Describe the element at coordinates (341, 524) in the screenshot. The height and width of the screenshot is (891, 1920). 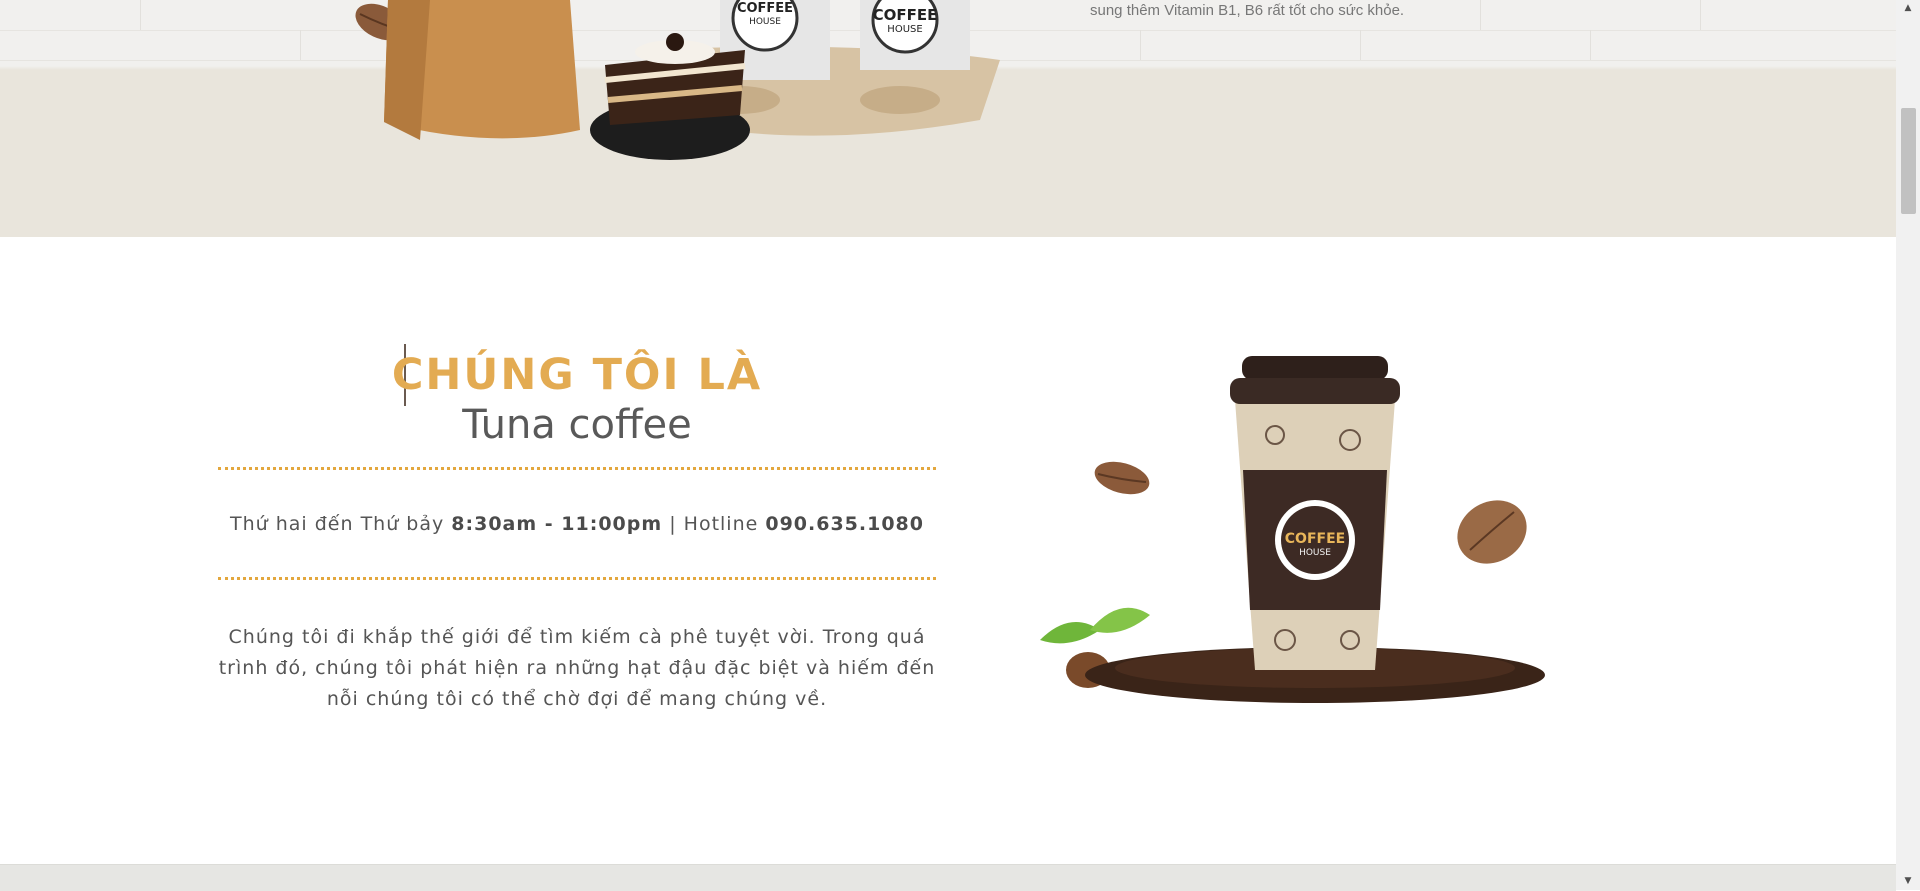
I see `hours-prefix: Thứ hai đến Thứ bảy` at that location.